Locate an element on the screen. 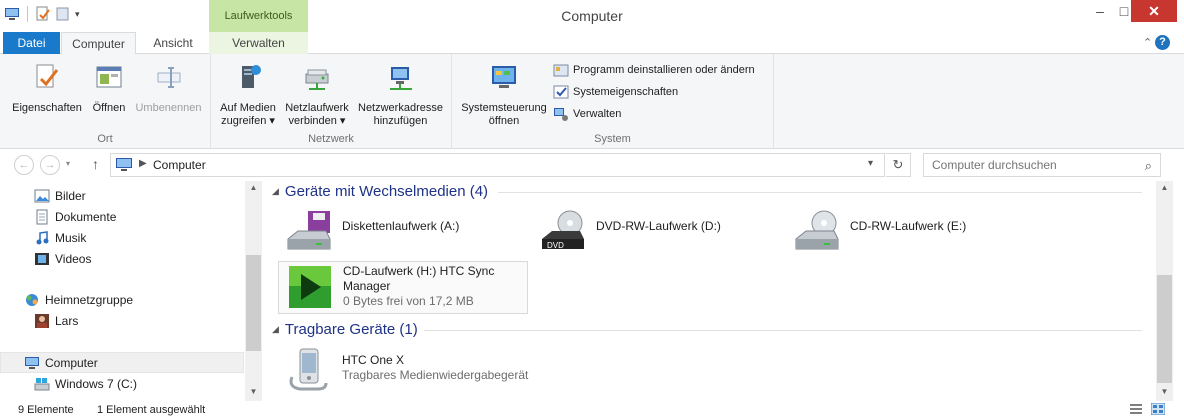 The height and width of the screenshot is (419, 1184). portable-section-title: Tragbare Geräte (1) is located at coordinates (351, 329).